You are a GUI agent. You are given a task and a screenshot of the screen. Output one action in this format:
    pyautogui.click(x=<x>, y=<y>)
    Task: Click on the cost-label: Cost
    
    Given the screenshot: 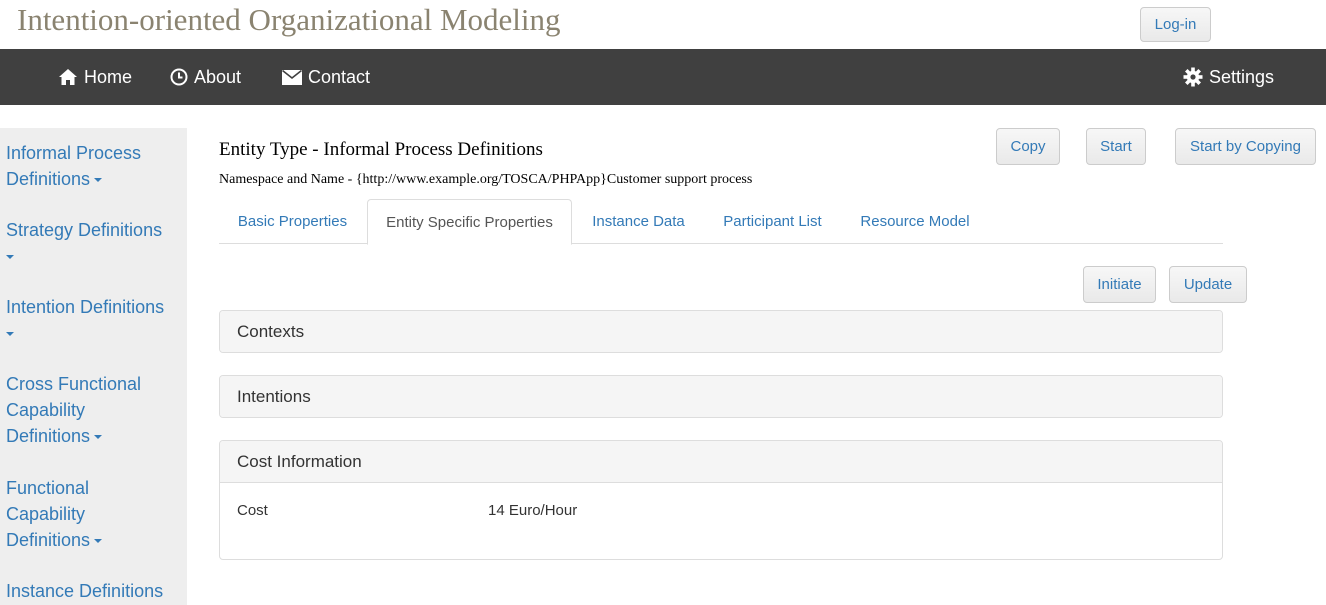 What is the action you would take?
    pyautogui.click(x=252, y=510)
    